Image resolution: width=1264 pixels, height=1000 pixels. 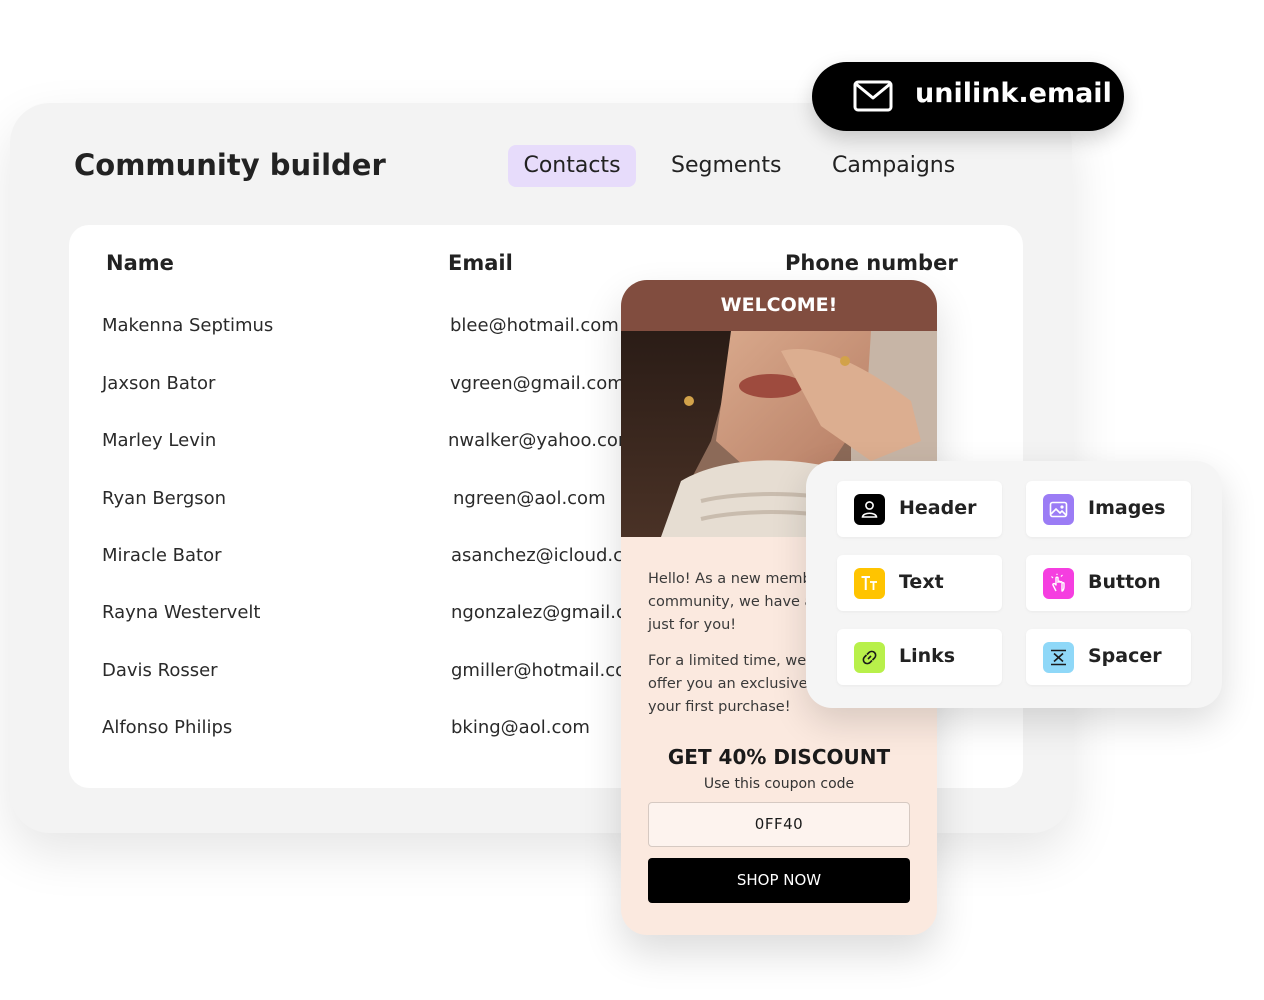 I want to click on discount-title: GET 40% DISCOUNT, so click(x=779, y=757).